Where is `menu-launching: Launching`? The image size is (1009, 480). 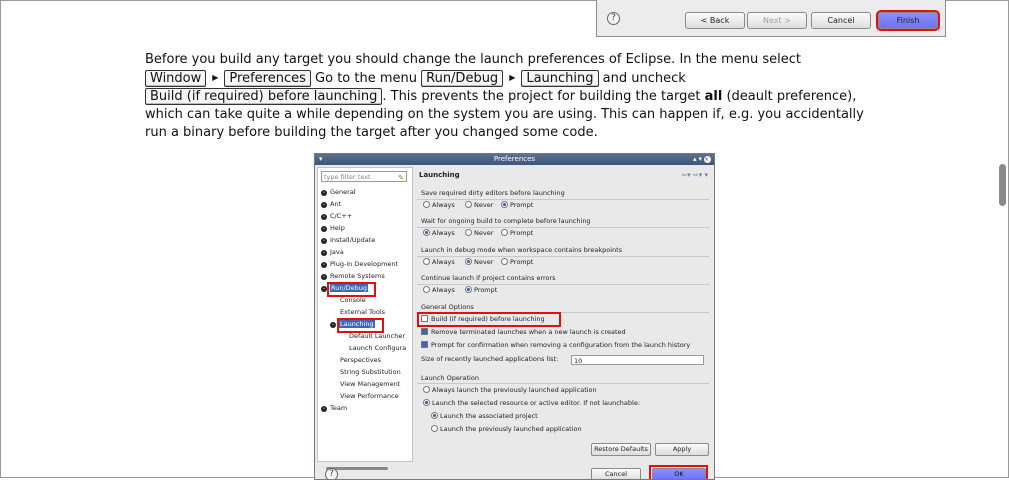
menu-launching: Launching is located at coordinates (560, 78).